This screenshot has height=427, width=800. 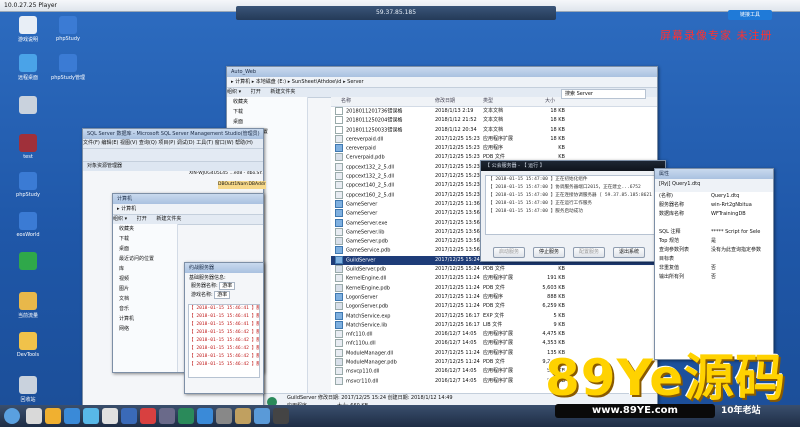 I want to click on nav-item: 网络, so click(x=145, y=329).